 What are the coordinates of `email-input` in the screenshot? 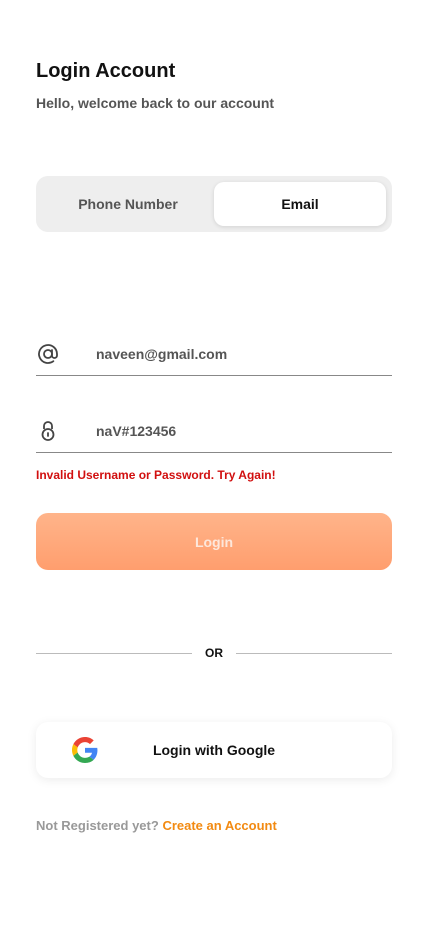 It's located at (241, 354).